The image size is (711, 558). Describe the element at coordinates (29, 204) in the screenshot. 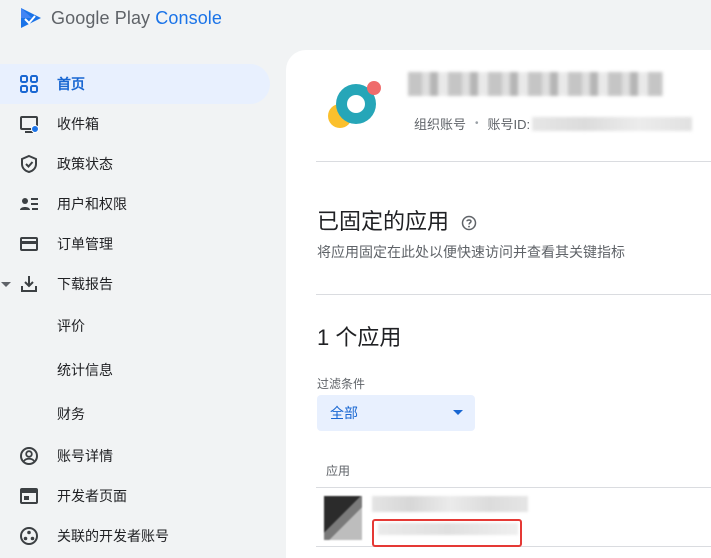

I see `users-list-icon` at that location.